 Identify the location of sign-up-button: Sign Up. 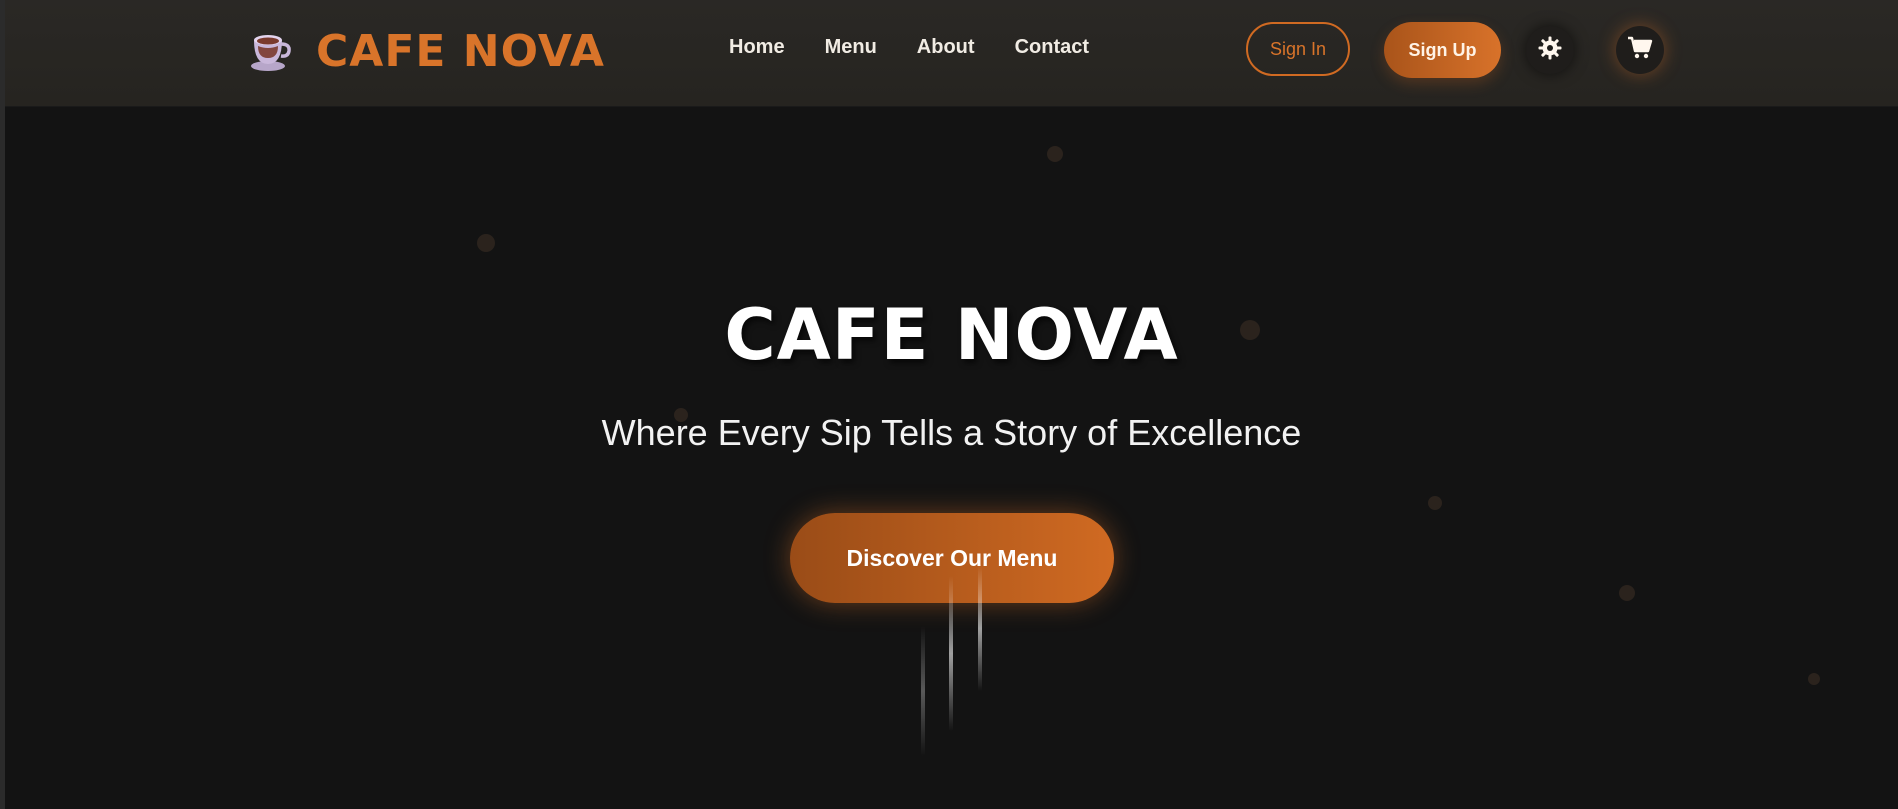
(1442, 50).